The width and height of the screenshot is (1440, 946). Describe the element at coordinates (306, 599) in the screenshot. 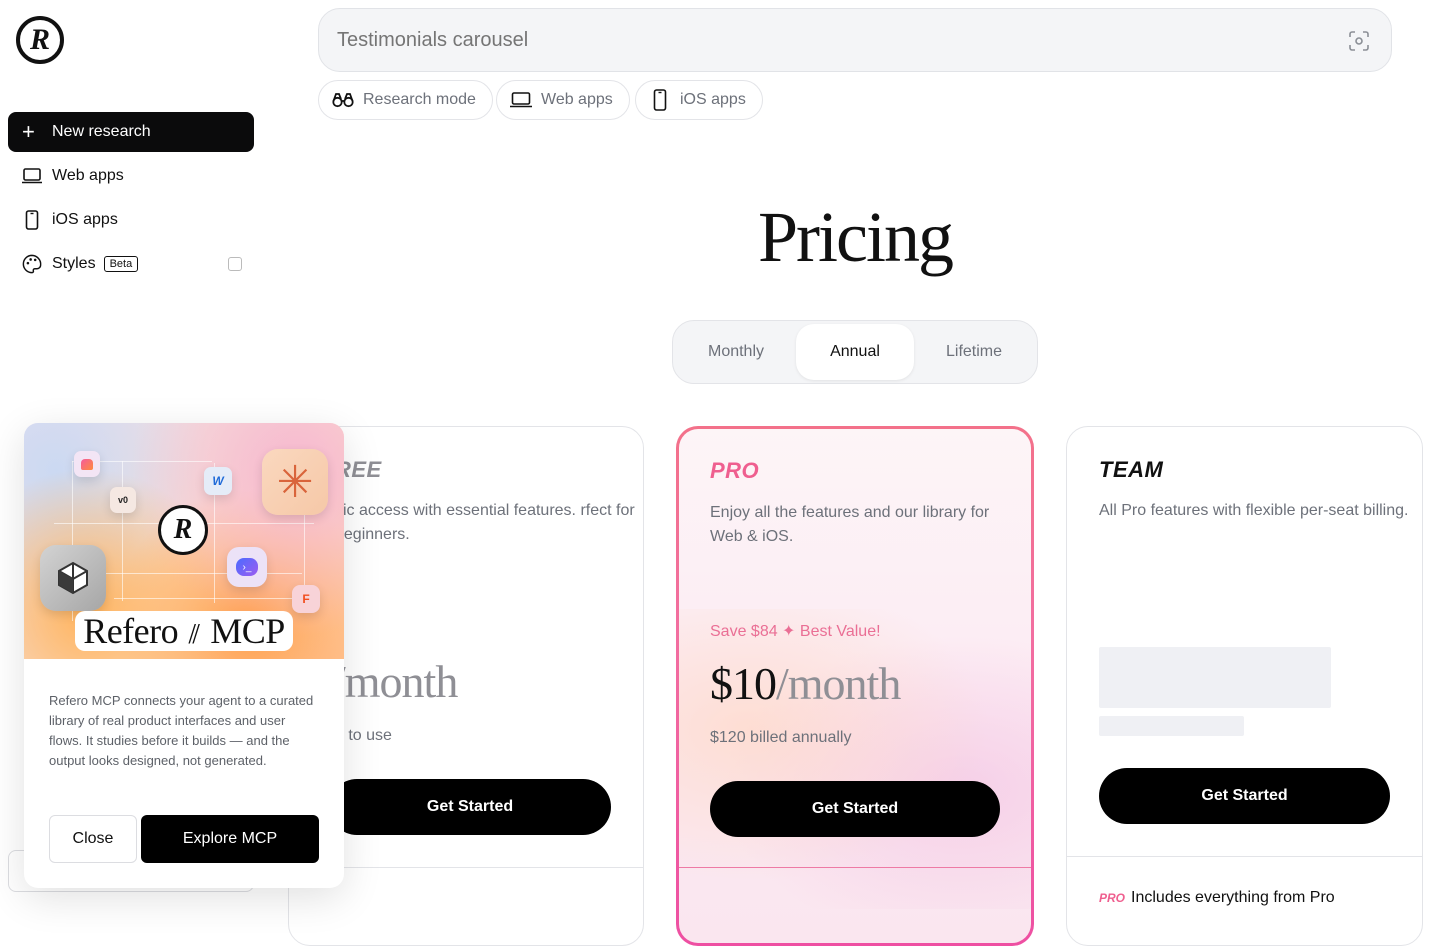

I see `figma-icon: F` at that location.